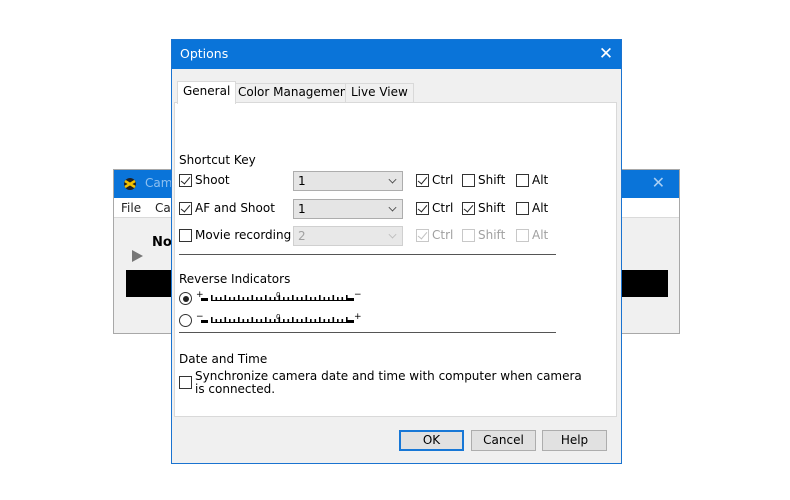 Image resolution: width=790 pixels, height=500 pixels. Describe the element at coordinates (443, 180) in the screenshot. I see `shoot-ctrl-label: Ctrl` at that location.